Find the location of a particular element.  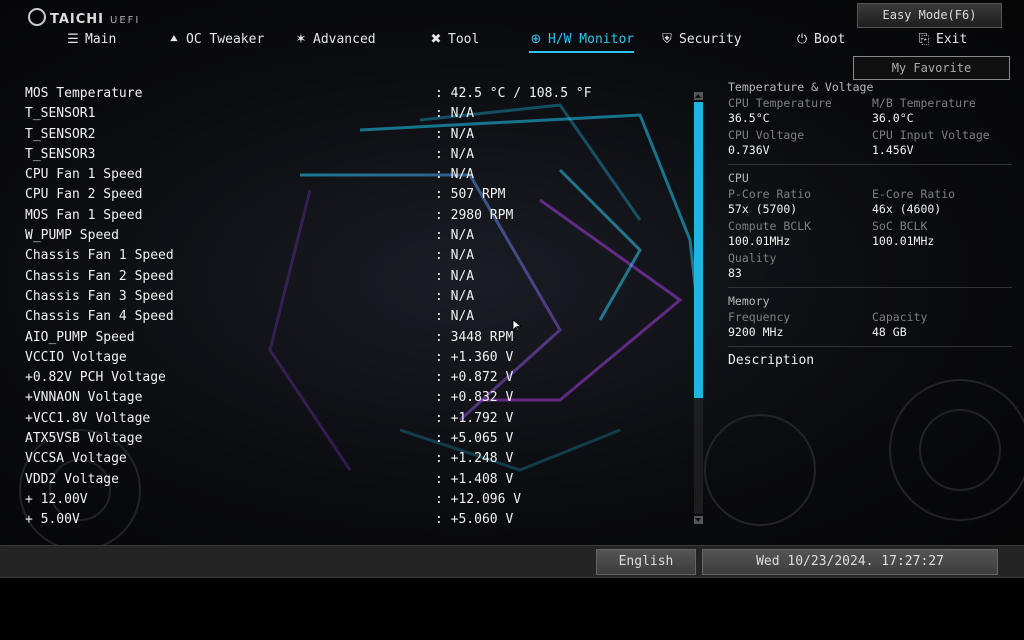

tab-label: Security is located at coordinates (710, 39).